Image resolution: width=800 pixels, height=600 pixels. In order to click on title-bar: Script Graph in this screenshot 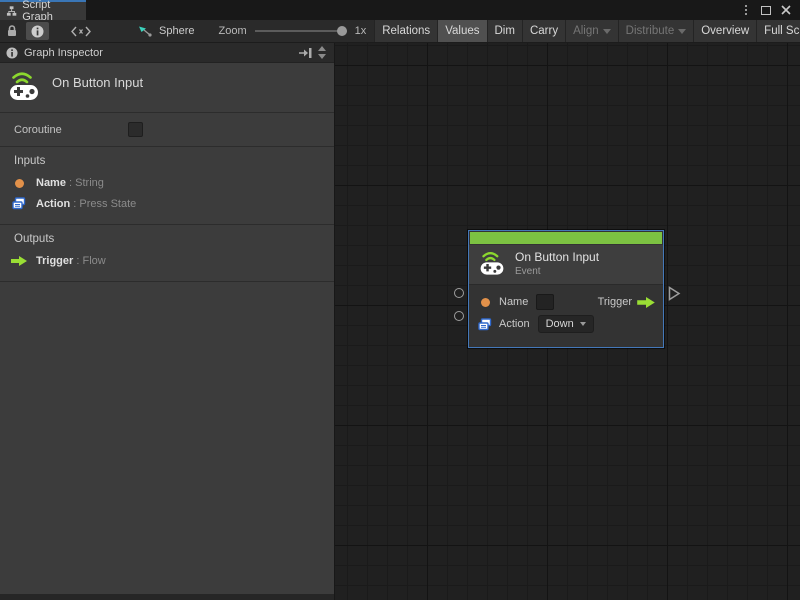, I will do `click(400, 11)`.